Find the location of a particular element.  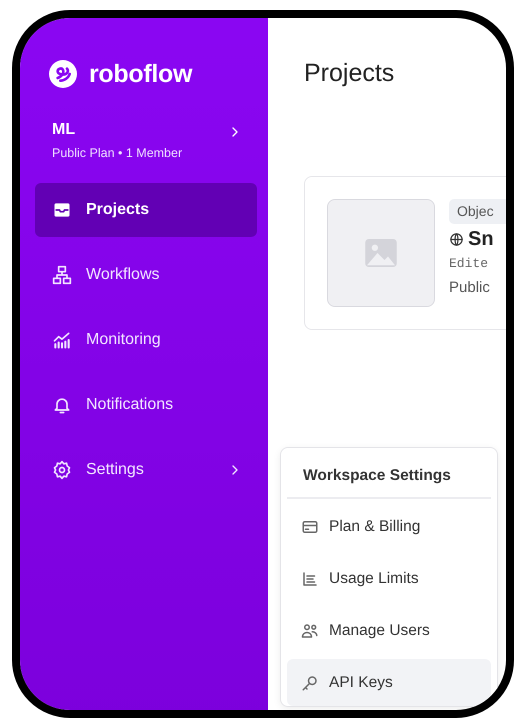

globe-icon is located at coordinates (456, 239).